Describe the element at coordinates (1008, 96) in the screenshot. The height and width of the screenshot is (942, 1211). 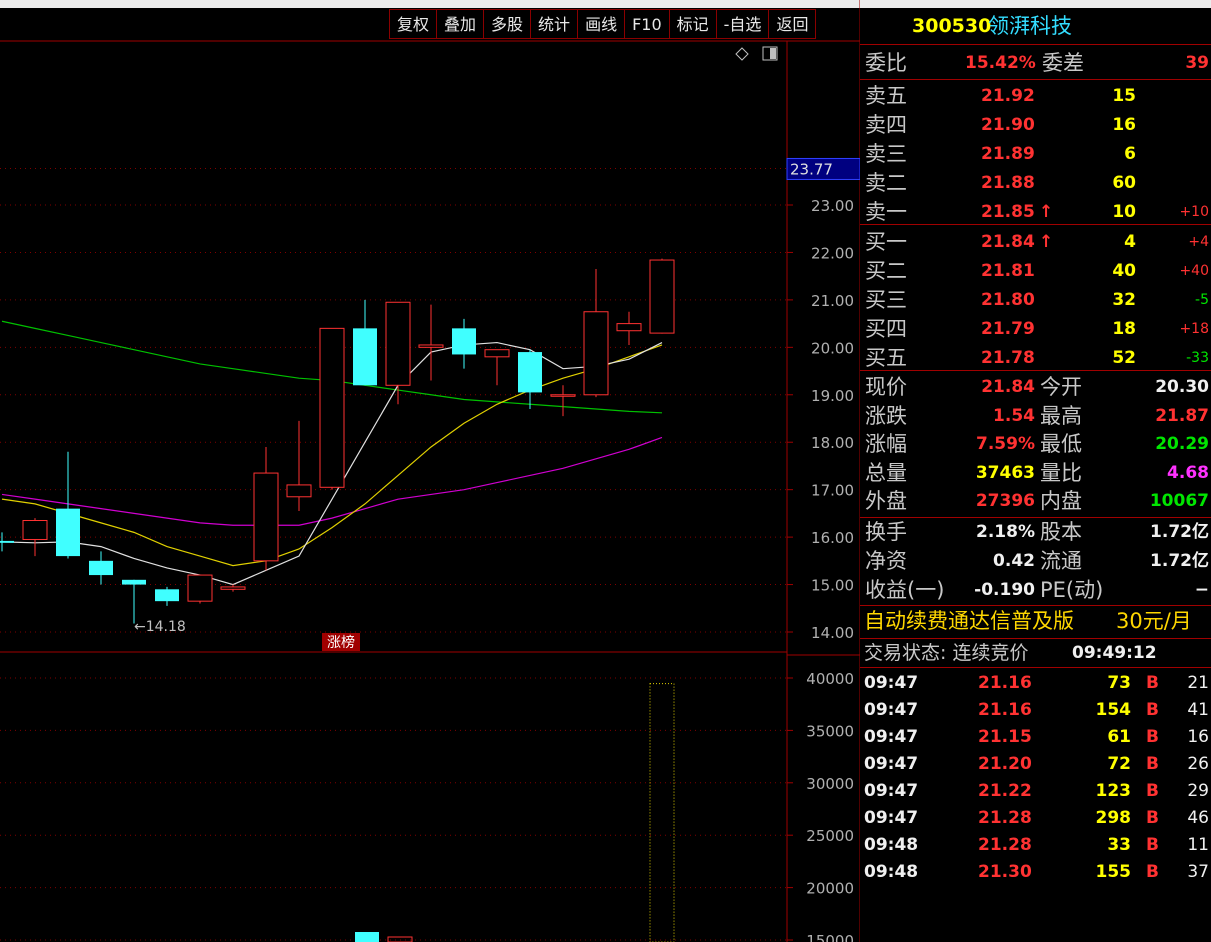
I see `asks-price: 21.92` at that location.